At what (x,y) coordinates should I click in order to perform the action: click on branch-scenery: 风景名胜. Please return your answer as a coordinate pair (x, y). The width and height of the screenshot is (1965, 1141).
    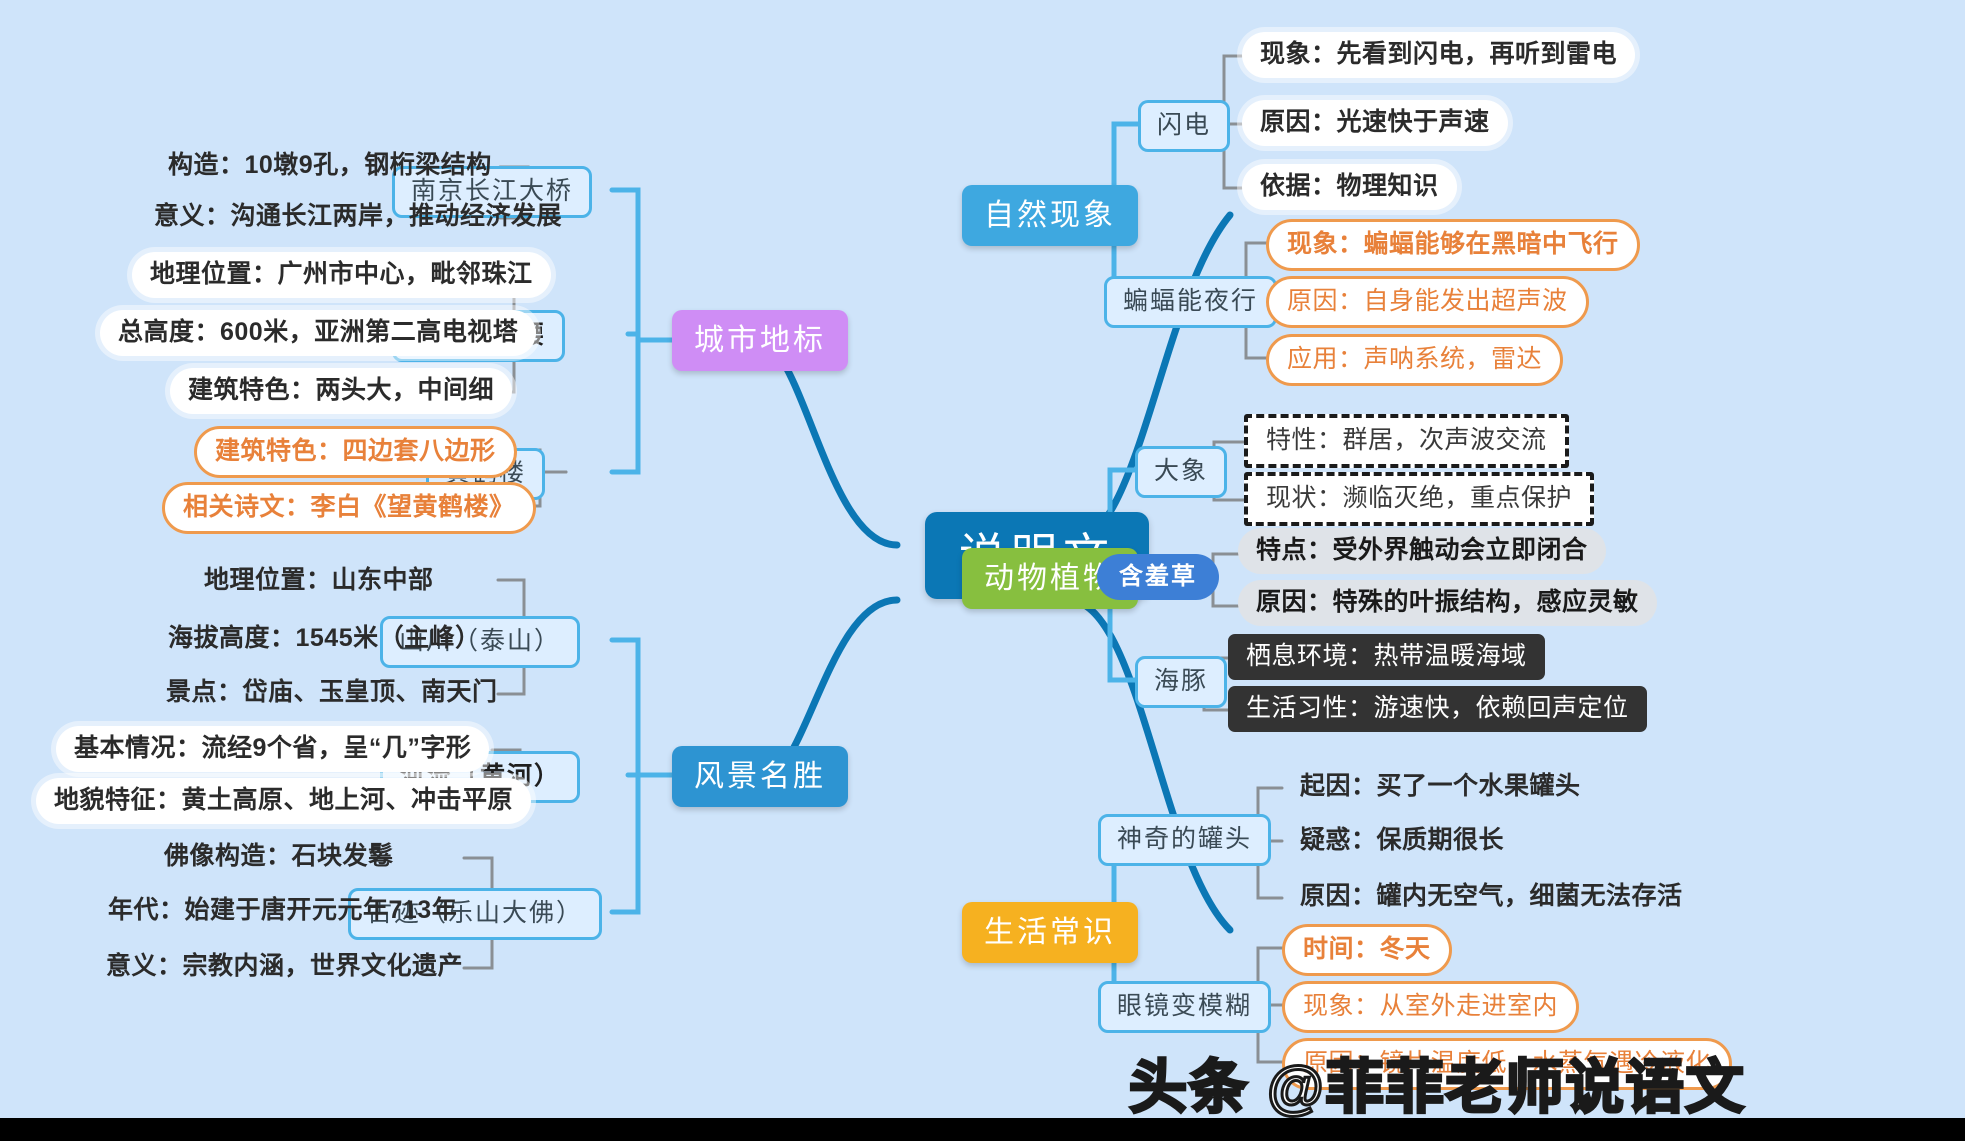
    Looking at the image, I should click on (760, 776).